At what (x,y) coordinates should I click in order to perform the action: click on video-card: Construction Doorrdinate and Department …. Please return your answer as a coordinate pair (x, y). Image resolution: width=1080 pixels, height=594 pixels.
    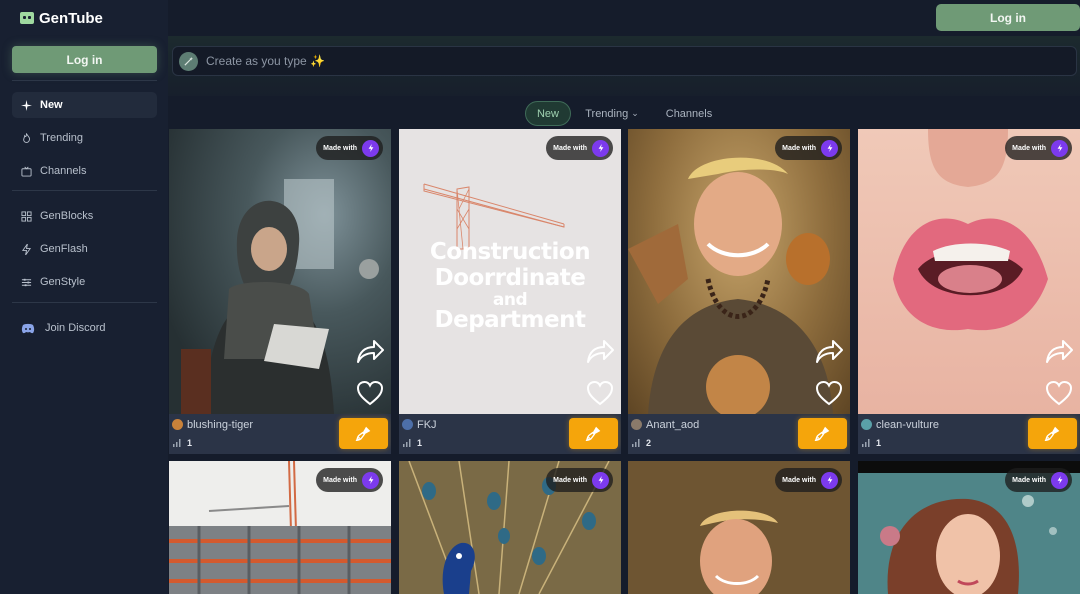
    Looking at the image, I should click on (510, 291).